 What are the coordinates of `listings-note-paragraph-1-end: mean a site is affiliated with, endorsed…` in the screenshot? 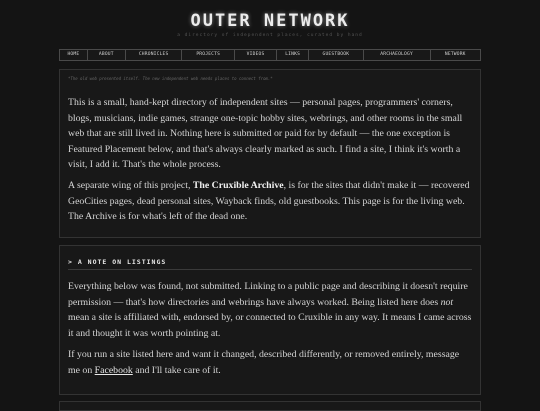 It's located at (270, 325).